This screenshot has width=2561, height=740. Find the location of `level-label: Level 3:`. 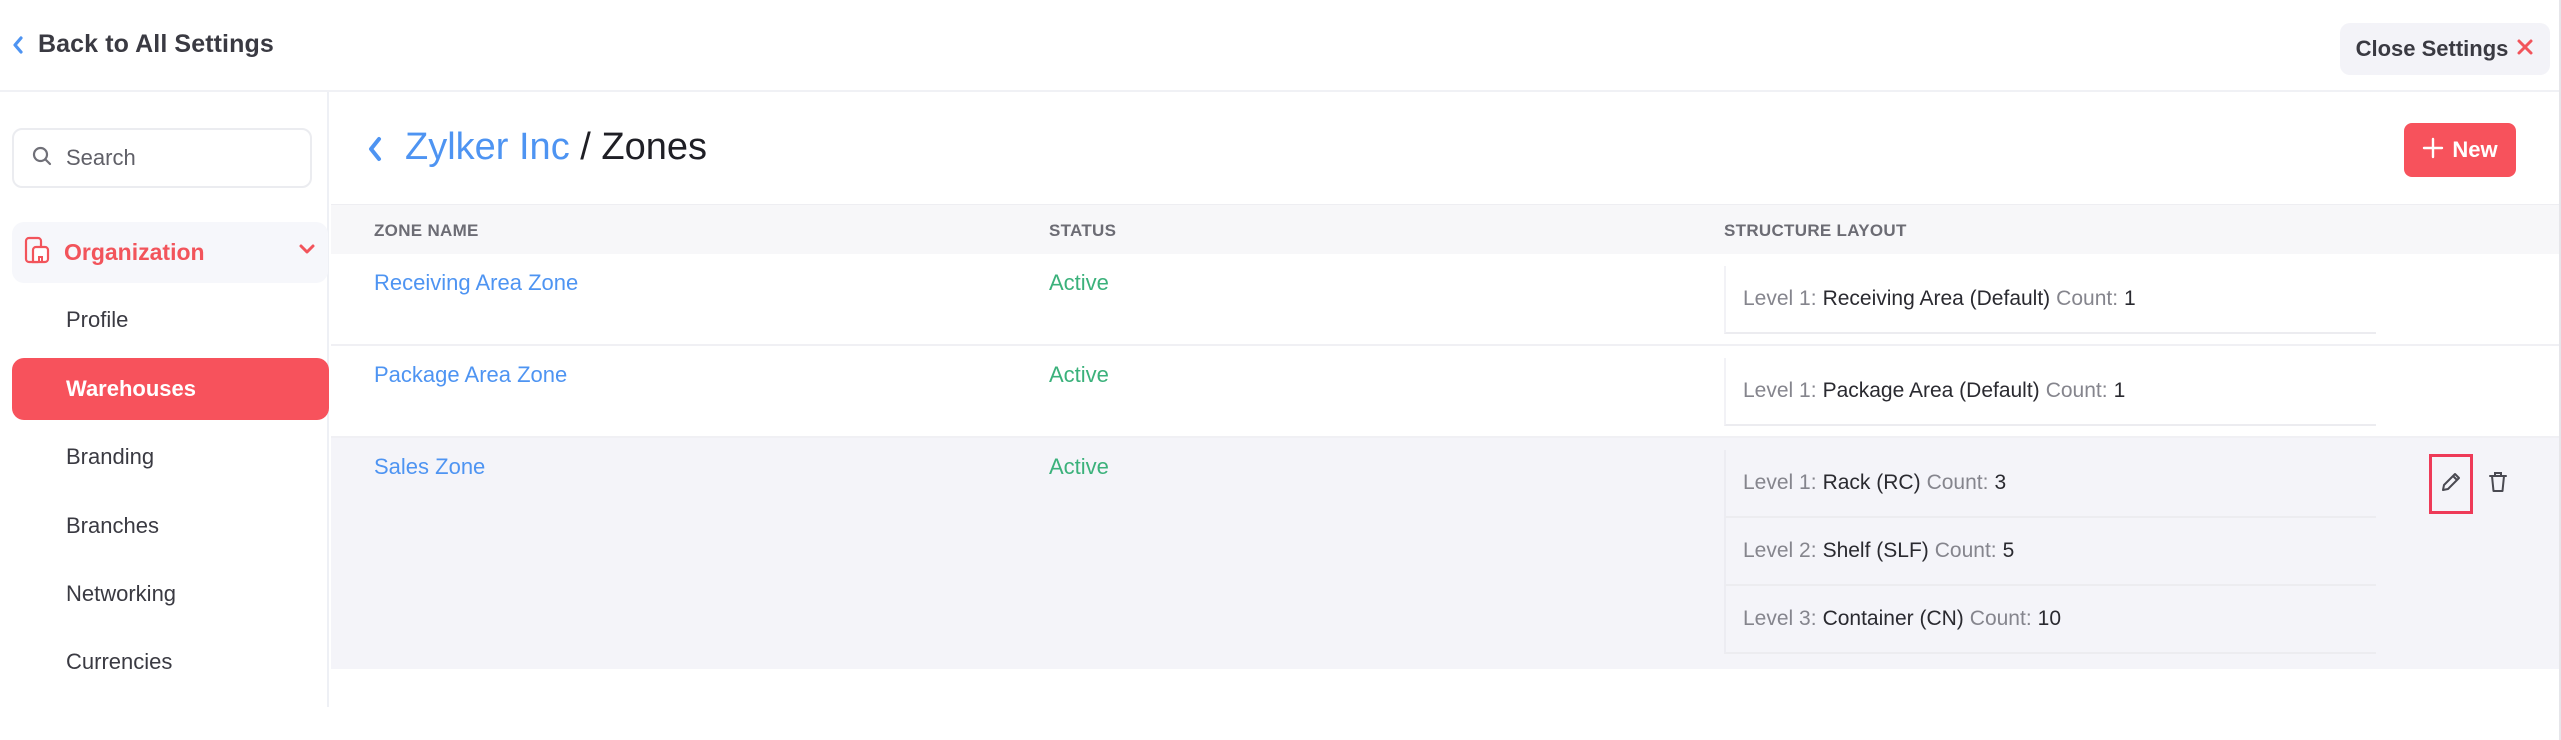

level-label: Level 3: is located at coordinates (1780, 618).